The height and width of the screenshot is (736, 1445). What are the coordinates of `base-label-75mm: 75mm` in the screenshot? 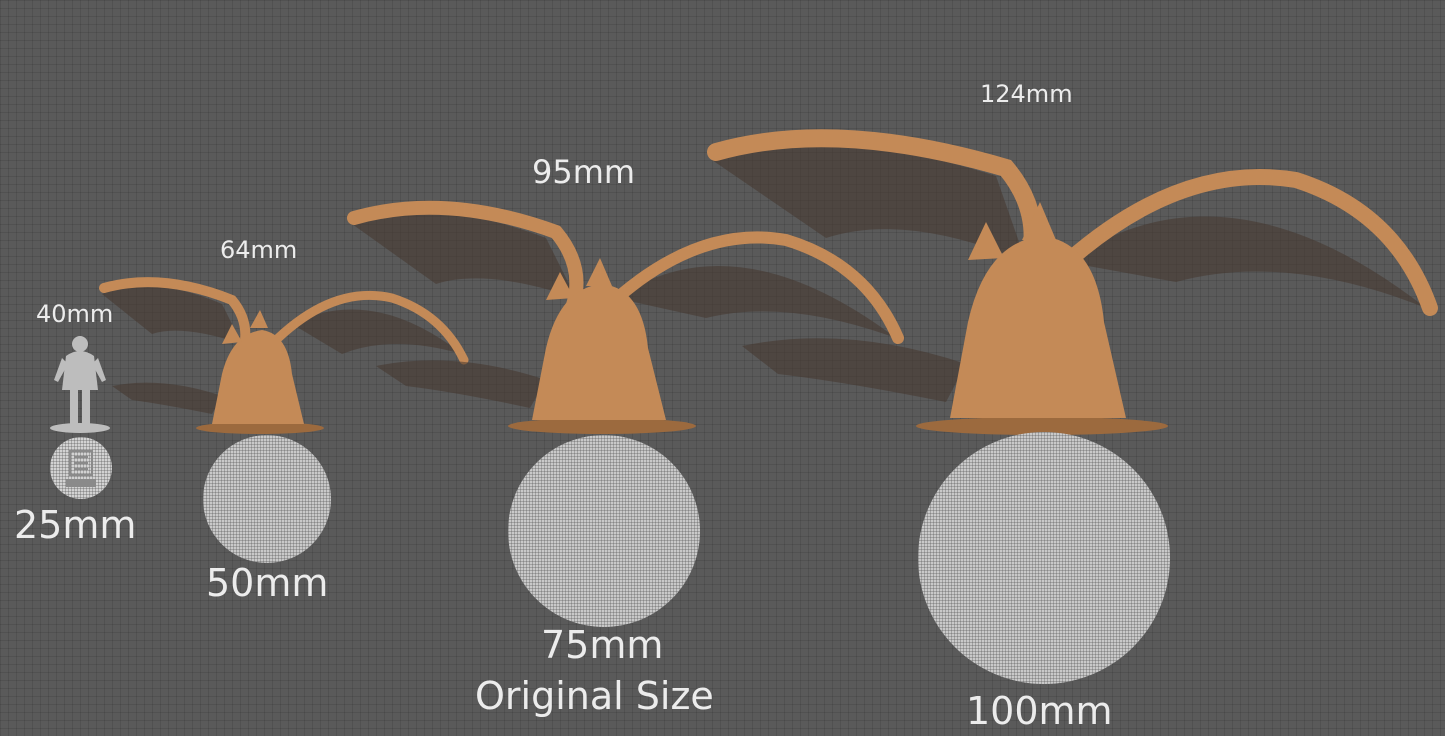 It's located at (602, 645).